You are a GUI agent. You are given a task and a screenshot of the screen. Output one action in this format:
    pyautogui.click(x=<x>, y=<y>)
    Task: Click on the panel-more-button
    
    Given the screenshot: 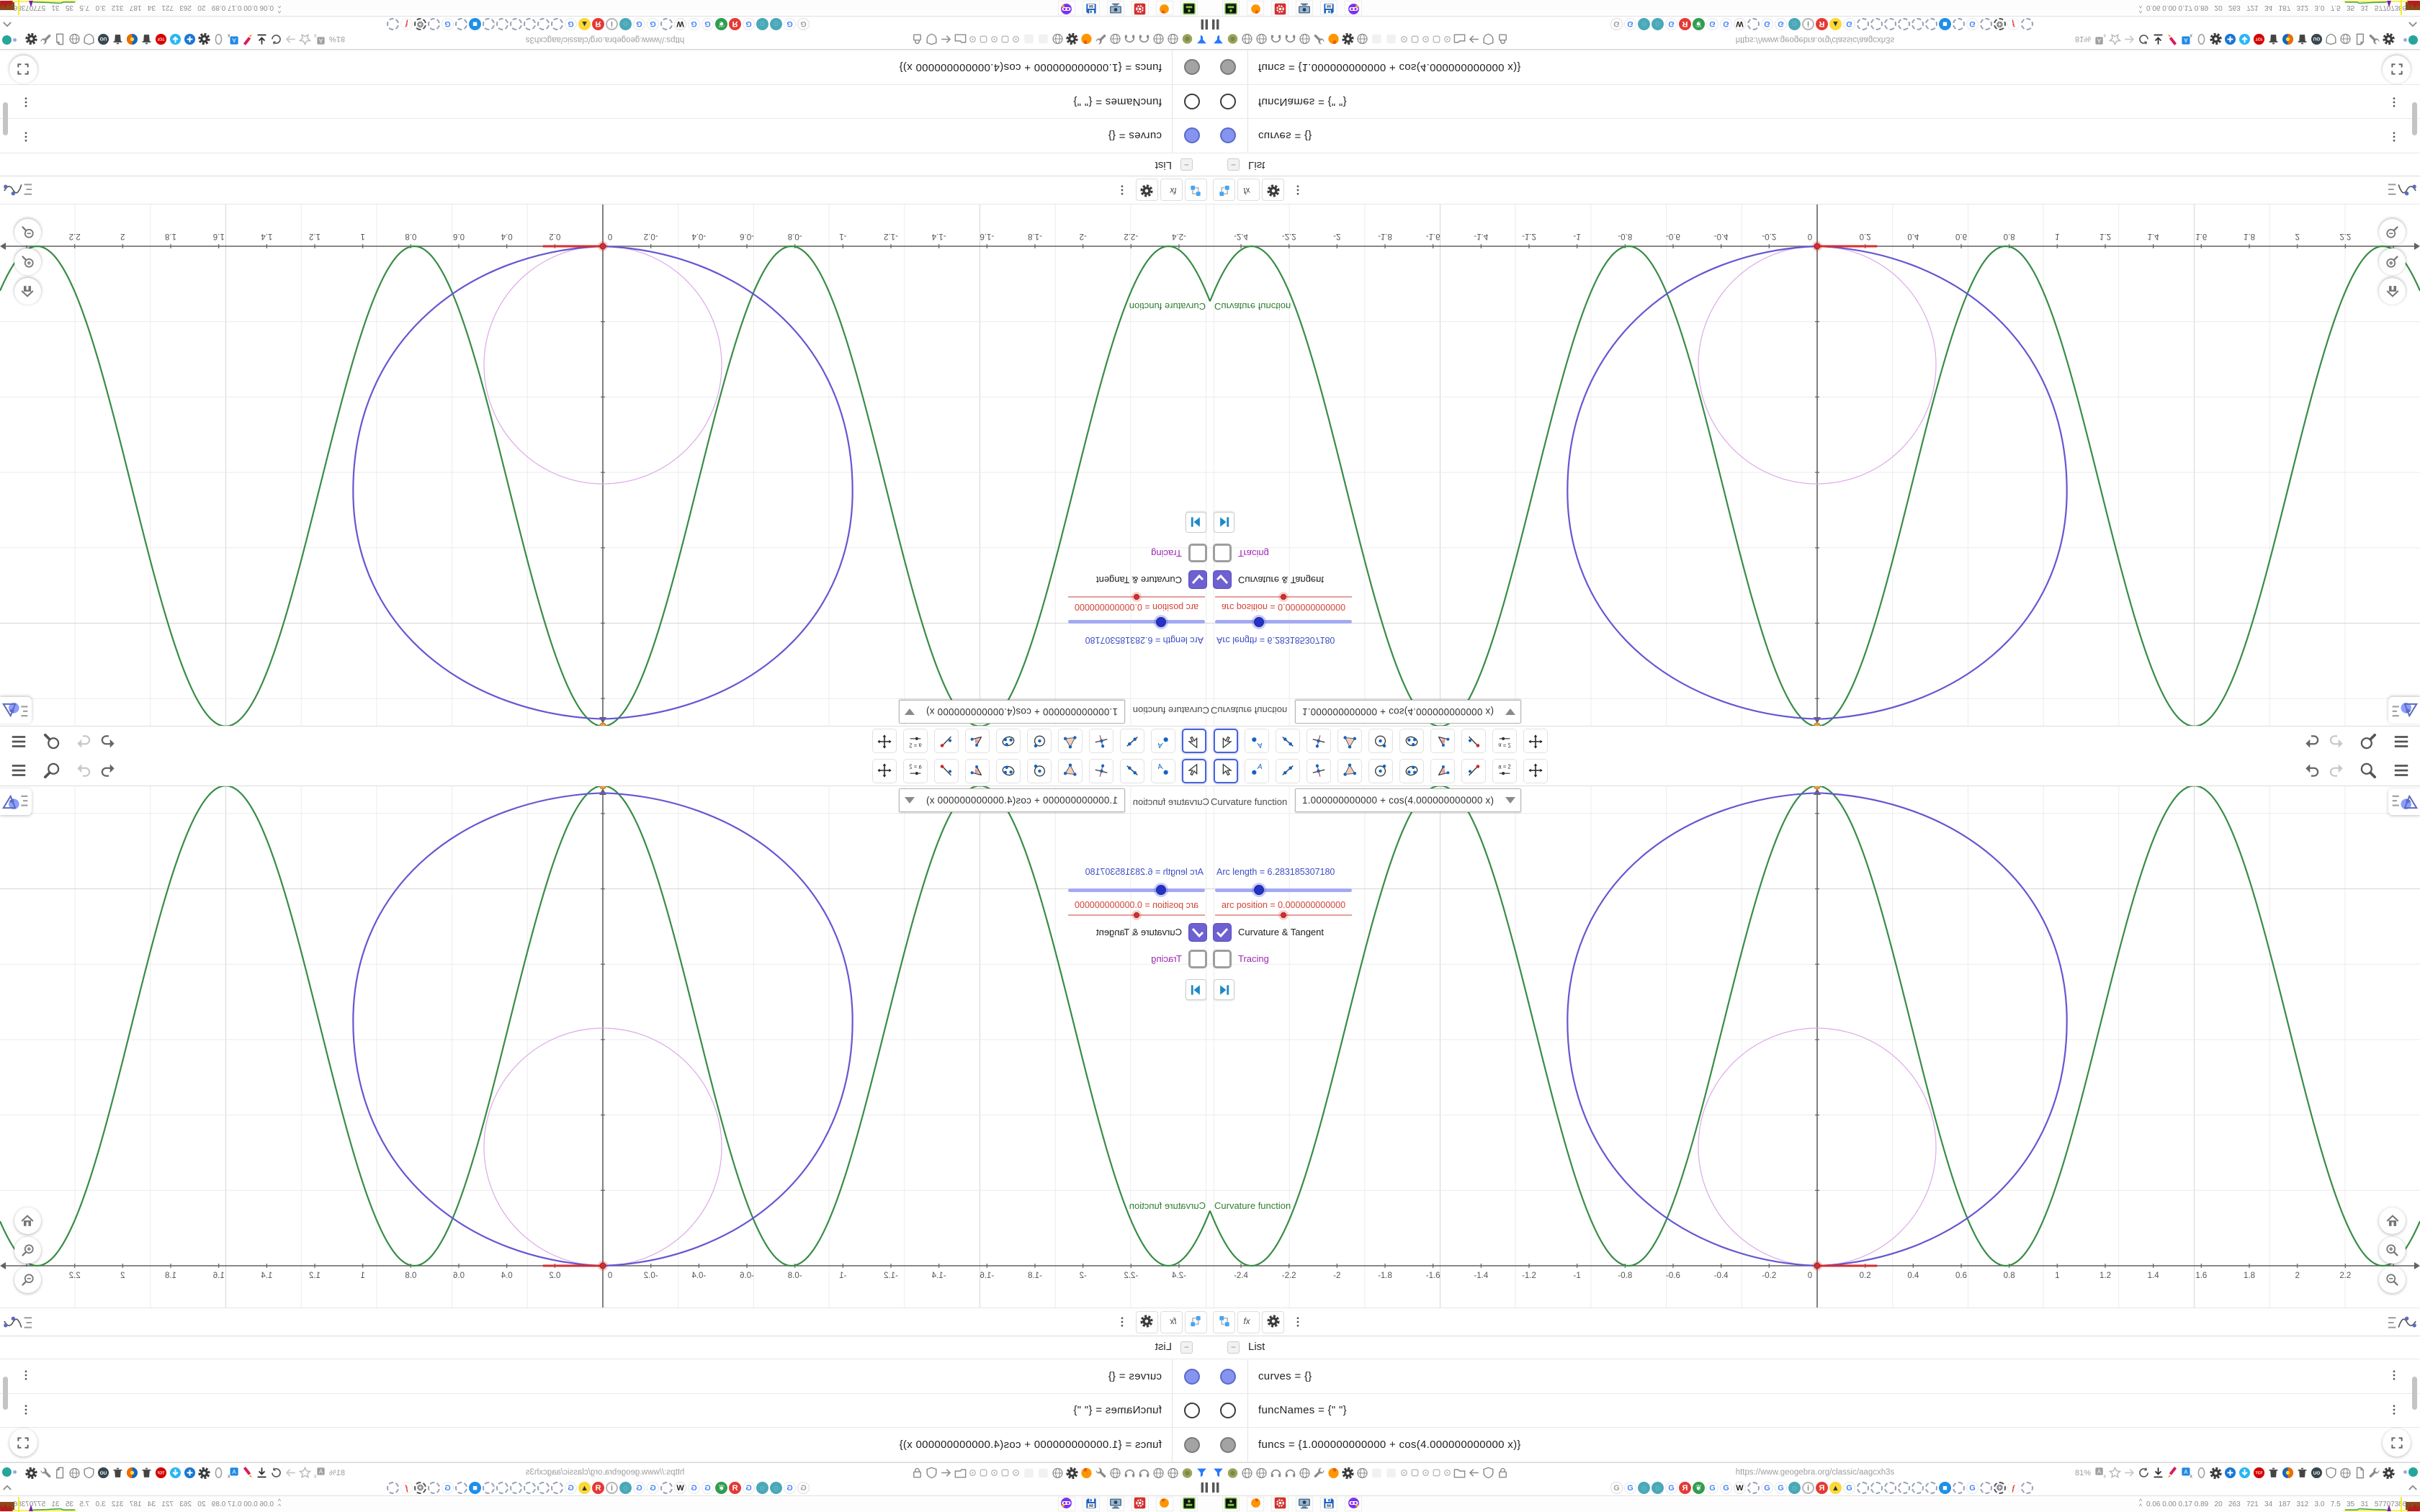 What is the action you would take?
    pyautogui.click(x=1122, y=1323)
    